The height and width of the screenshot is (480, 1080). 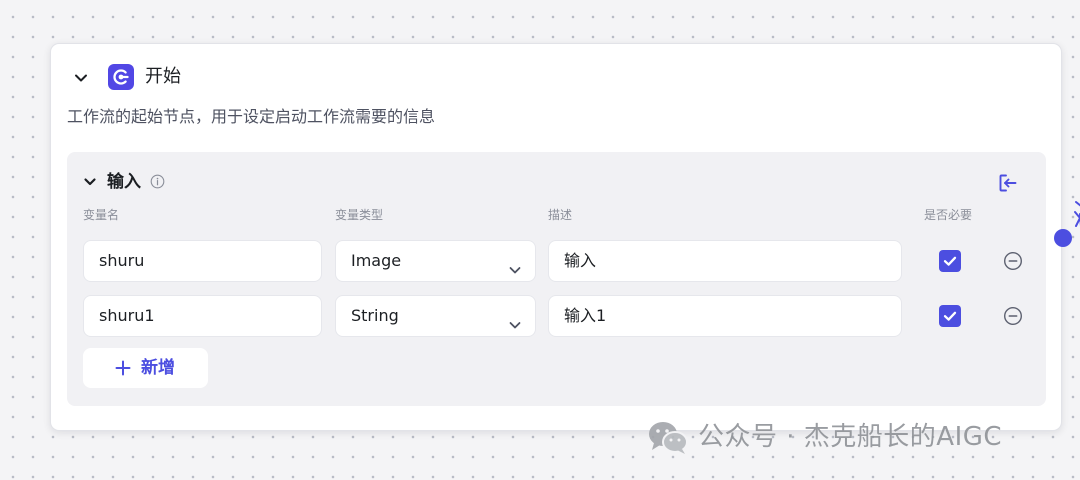 What do you see at coordinates (435, 316) in the screenshot?
I see `variable-type-select: String` at bounding box center [435, 316].